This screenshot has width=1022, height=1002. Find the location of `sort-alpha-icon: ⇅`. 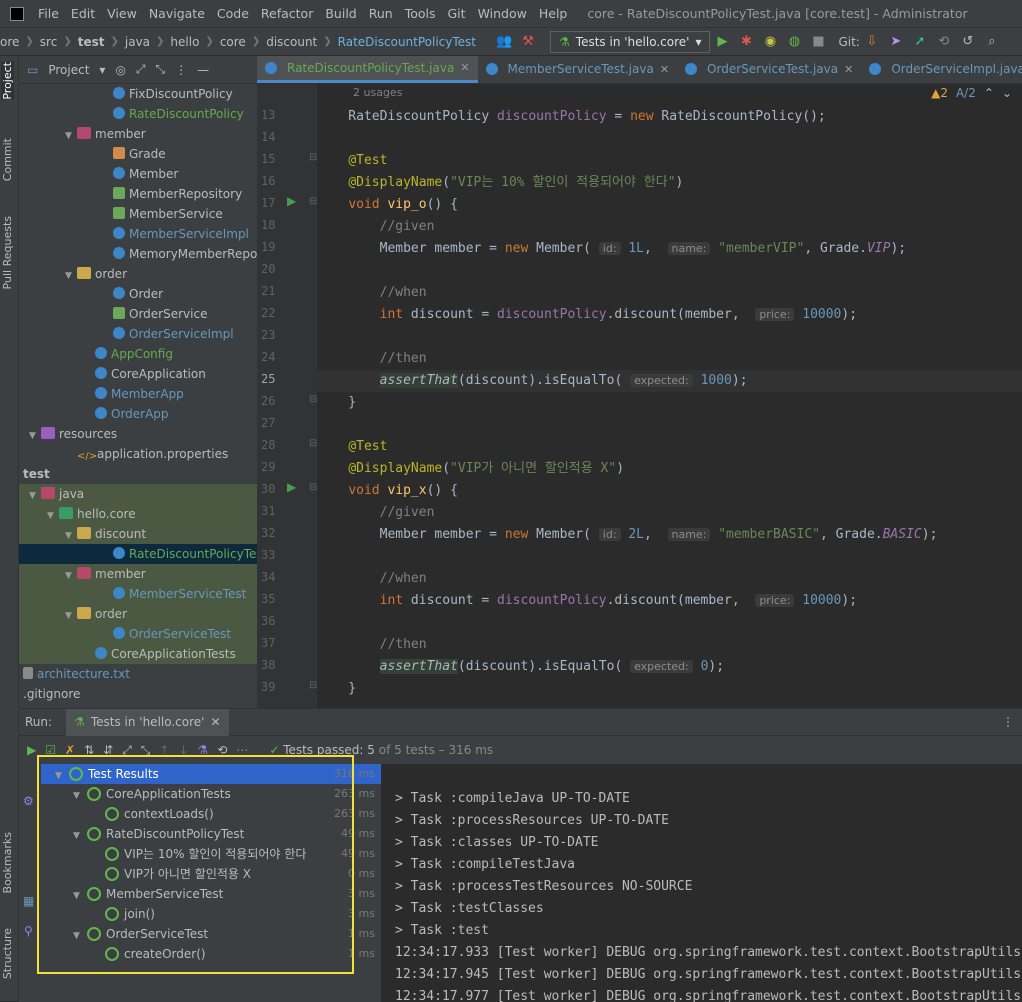

sort-alpha-icon: ⇅ is located at coordinates (89, 750).